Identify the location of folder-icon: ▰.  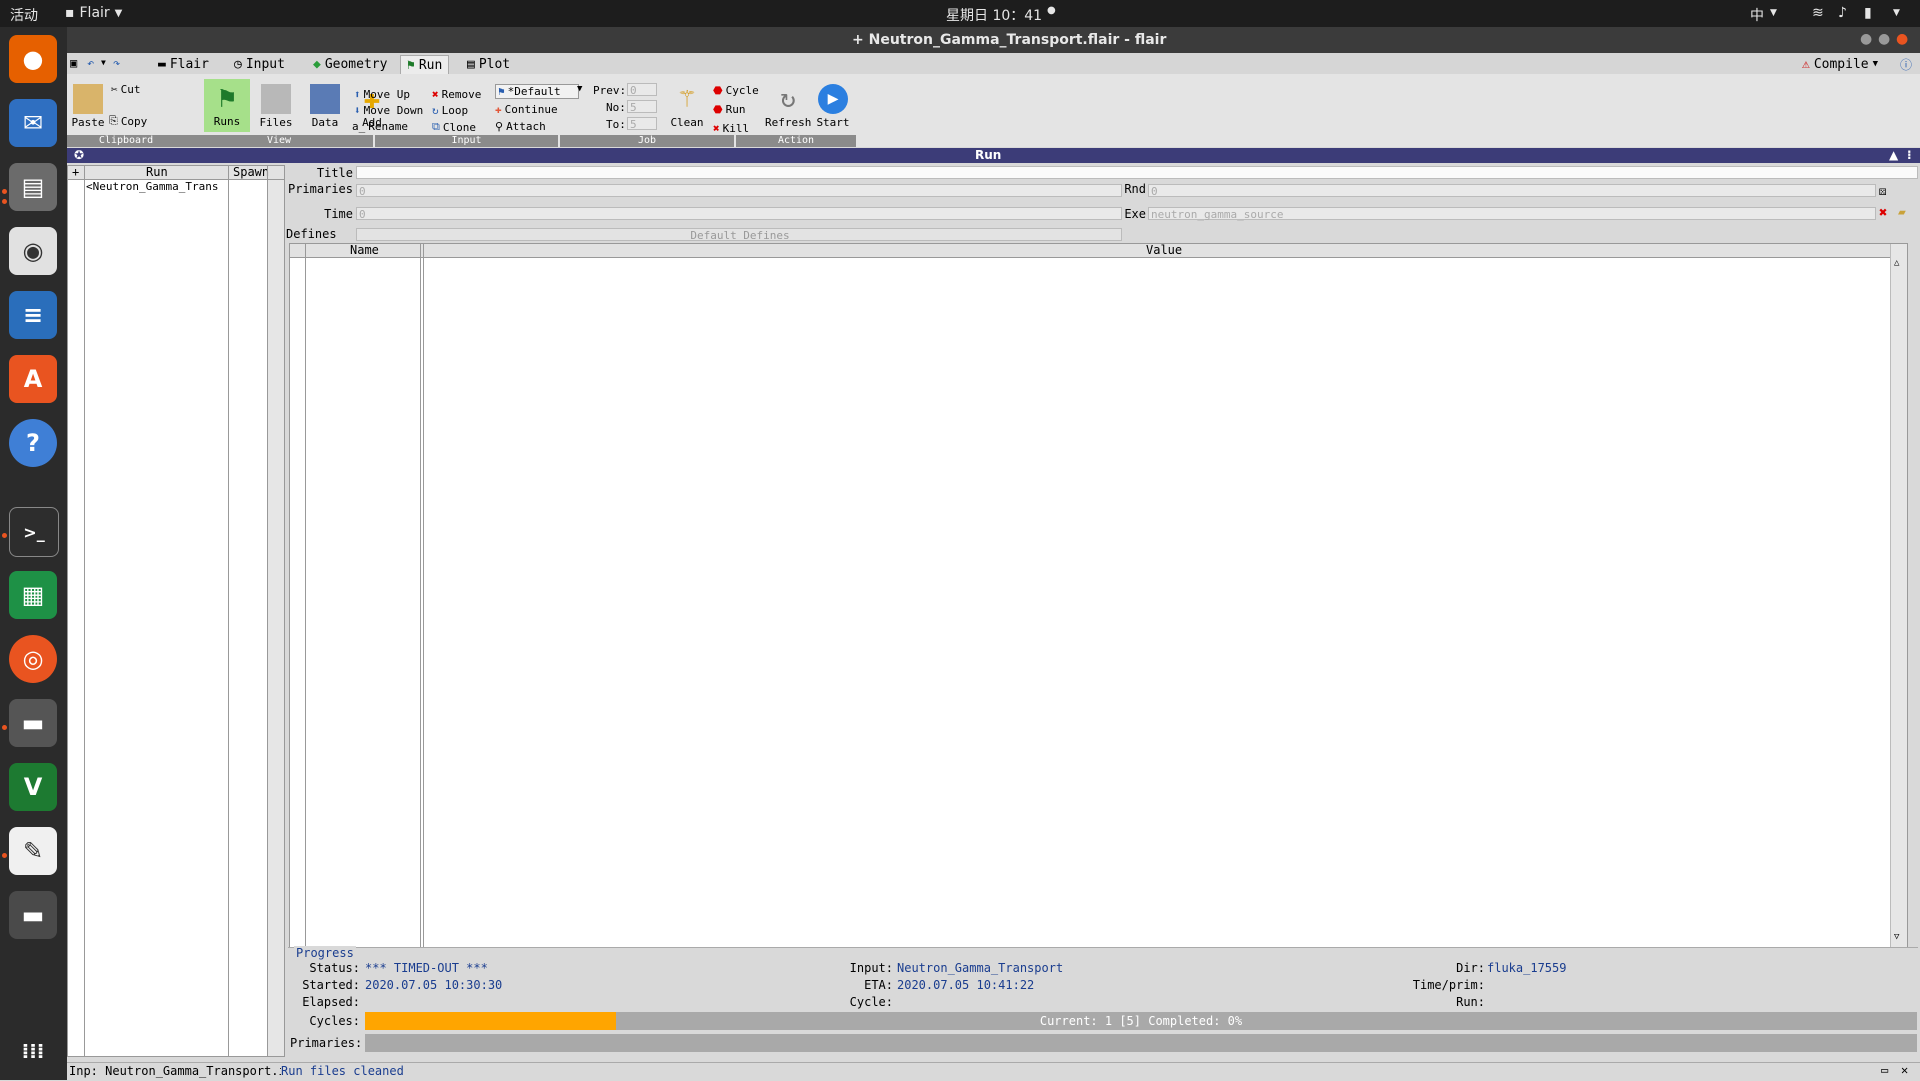
(1902, 212).